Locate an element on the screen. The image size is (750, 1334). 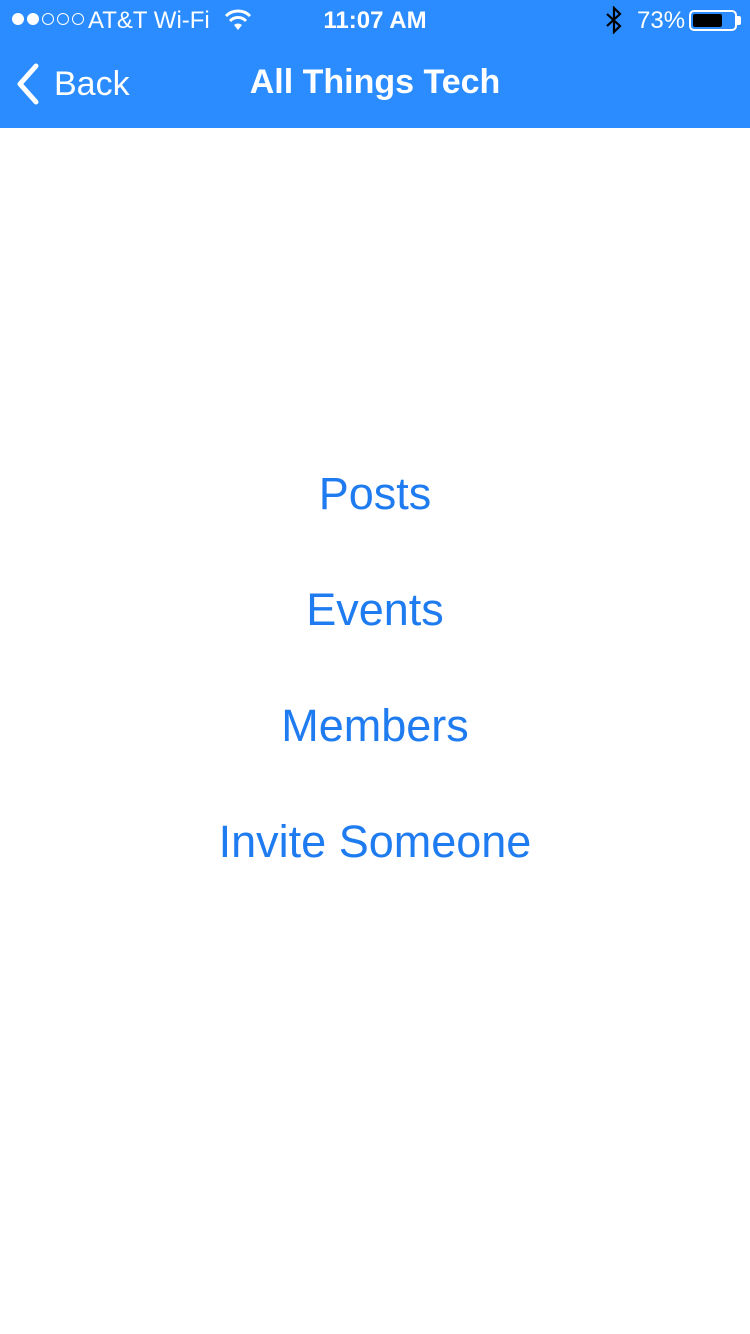
menu-item-invite-someone: Invite Someone is located at coordinates (375, 842).